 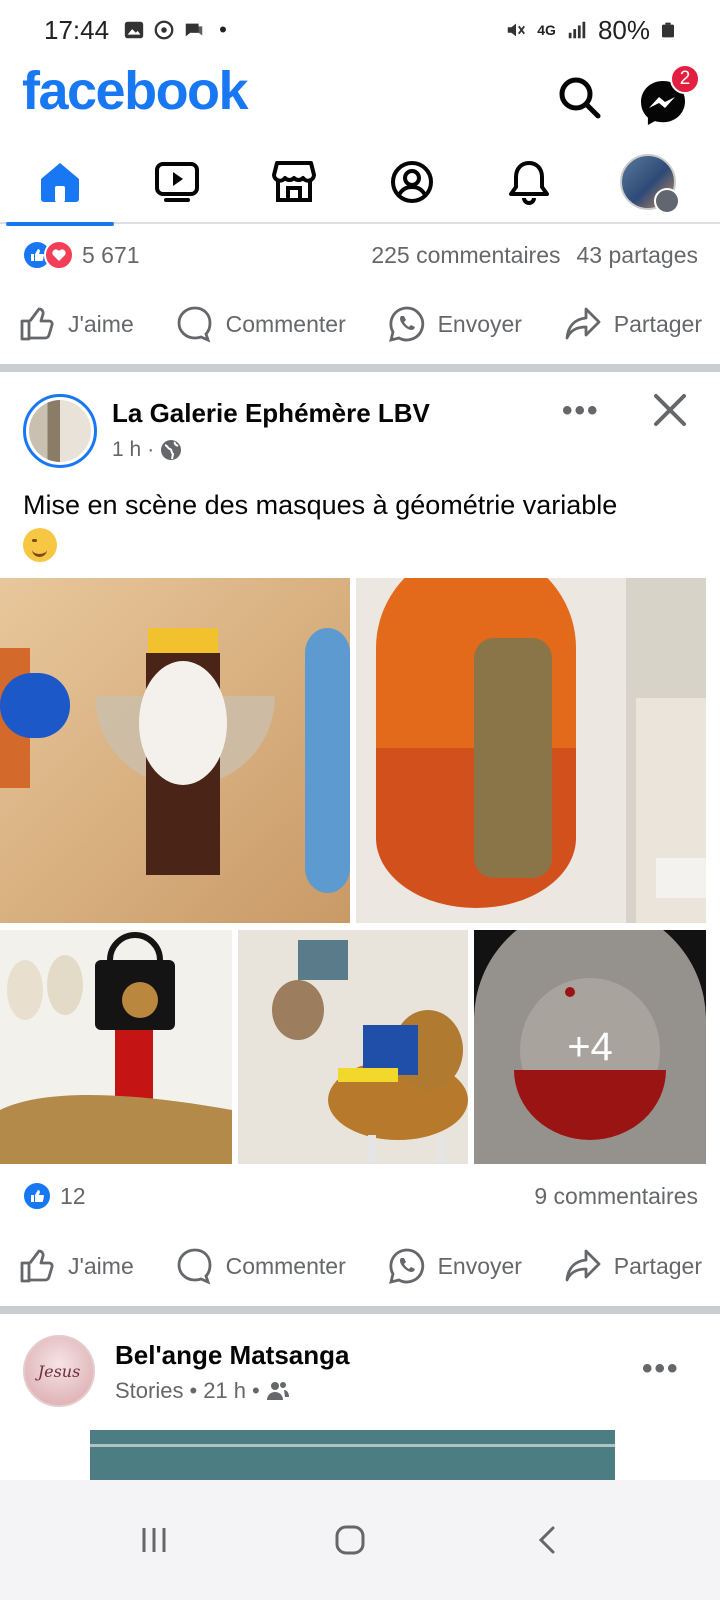 I want to click on share-icon, so click(x=583, y=1265).